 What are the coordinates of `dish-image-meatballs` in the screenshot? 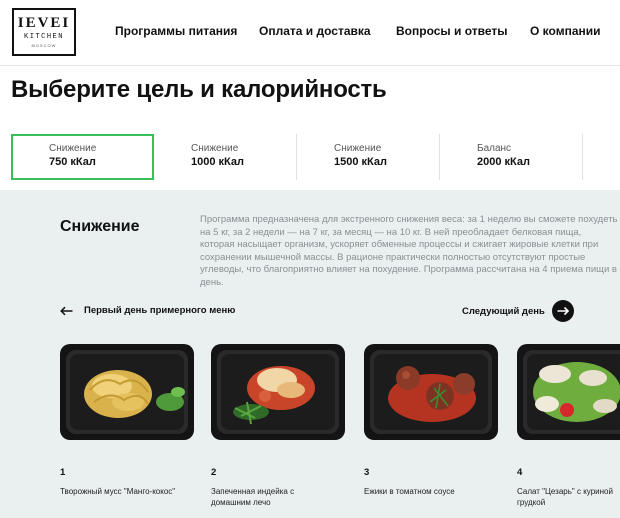 It's located at (431, 392).